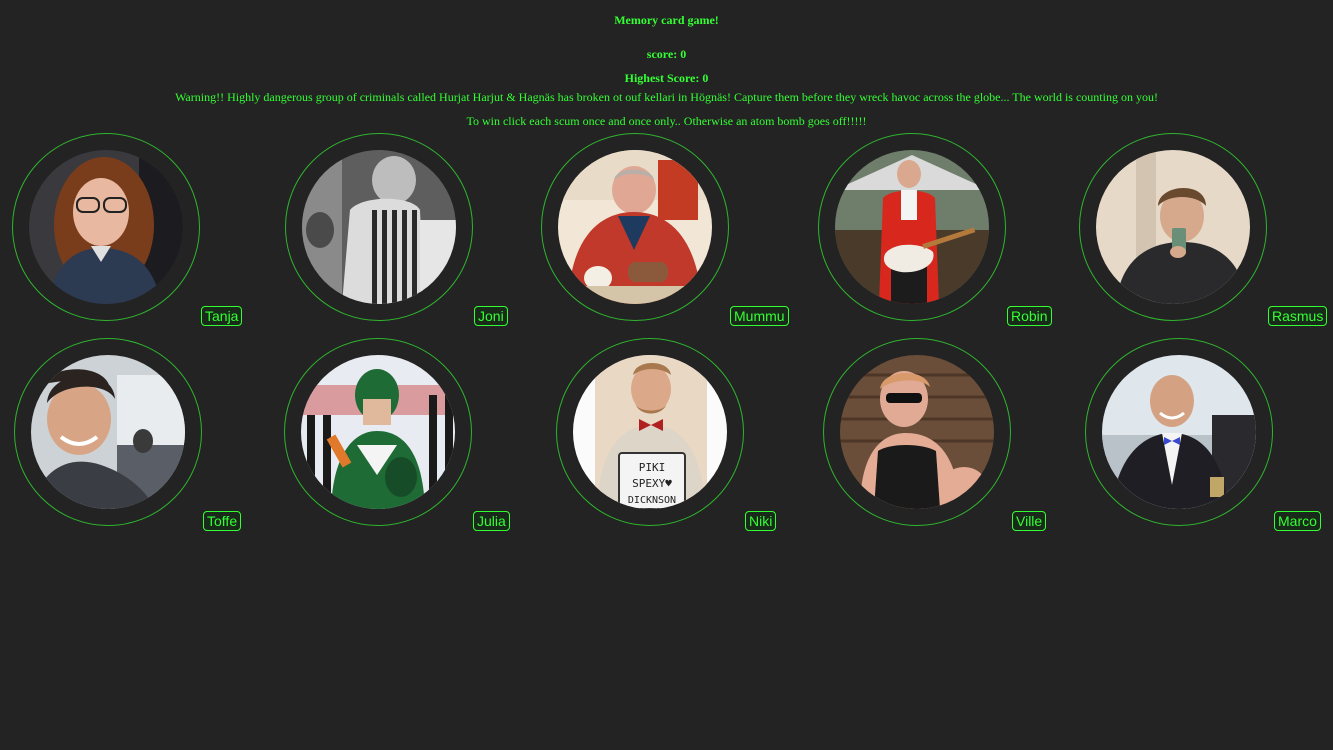  Describe the element at coordinates (652, 467) in the screenshot. I see `svg-text: PIKI` at that location.